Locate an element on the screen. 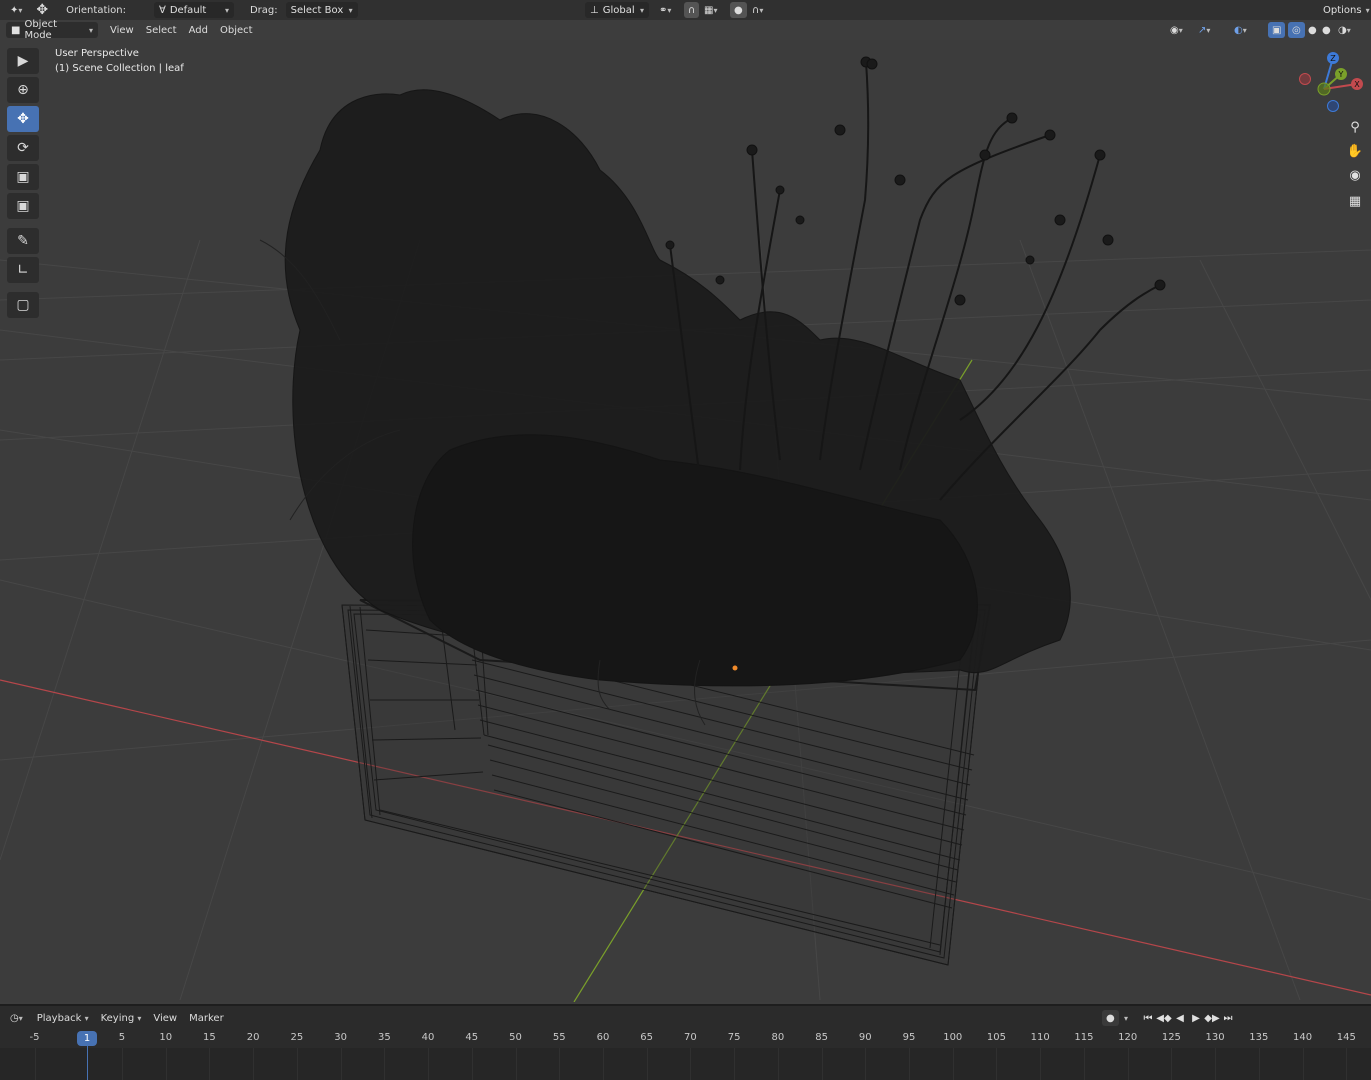  cursor-tool: ⊕ is located at coordinates (23, 90).